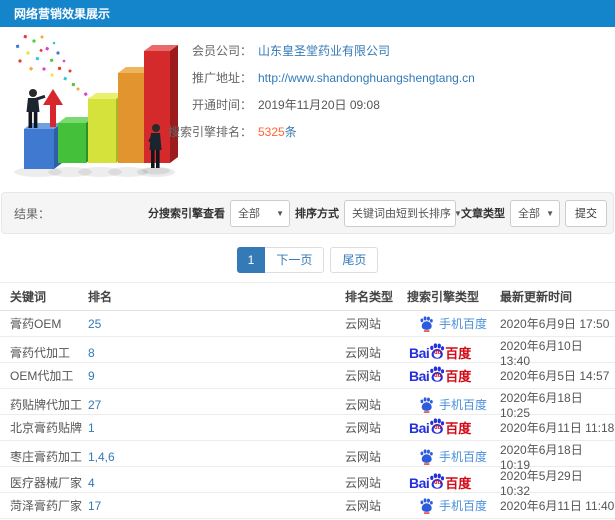 This screenshot has height=520, width=615. Describe the element at coordinates (53, 108) in the screenshot. I see `up-arrow-icon` at that location.